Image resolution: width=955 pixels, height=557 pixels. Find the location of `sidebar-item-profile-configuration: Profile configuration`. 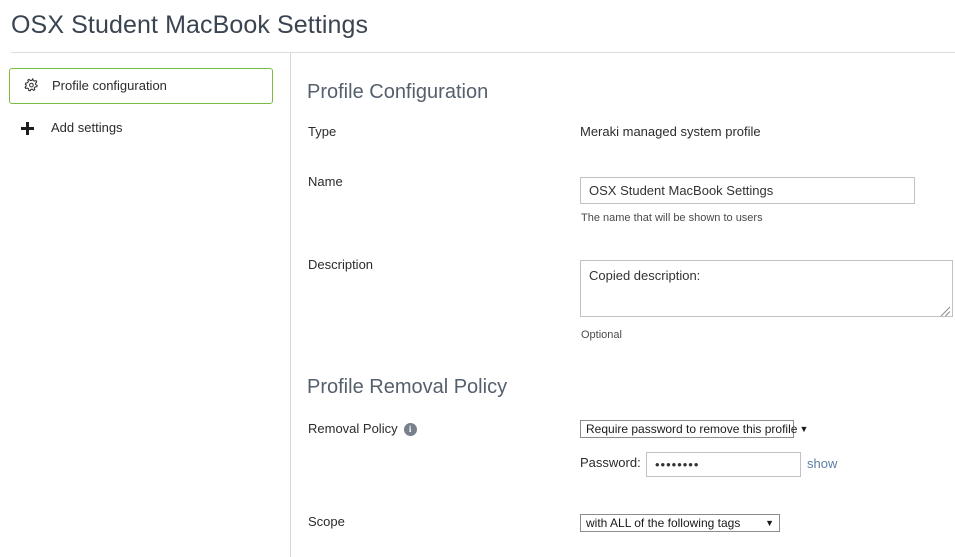

sidebar-item-profile-configuration: Profile configuration is located at coordinates (141, 86).